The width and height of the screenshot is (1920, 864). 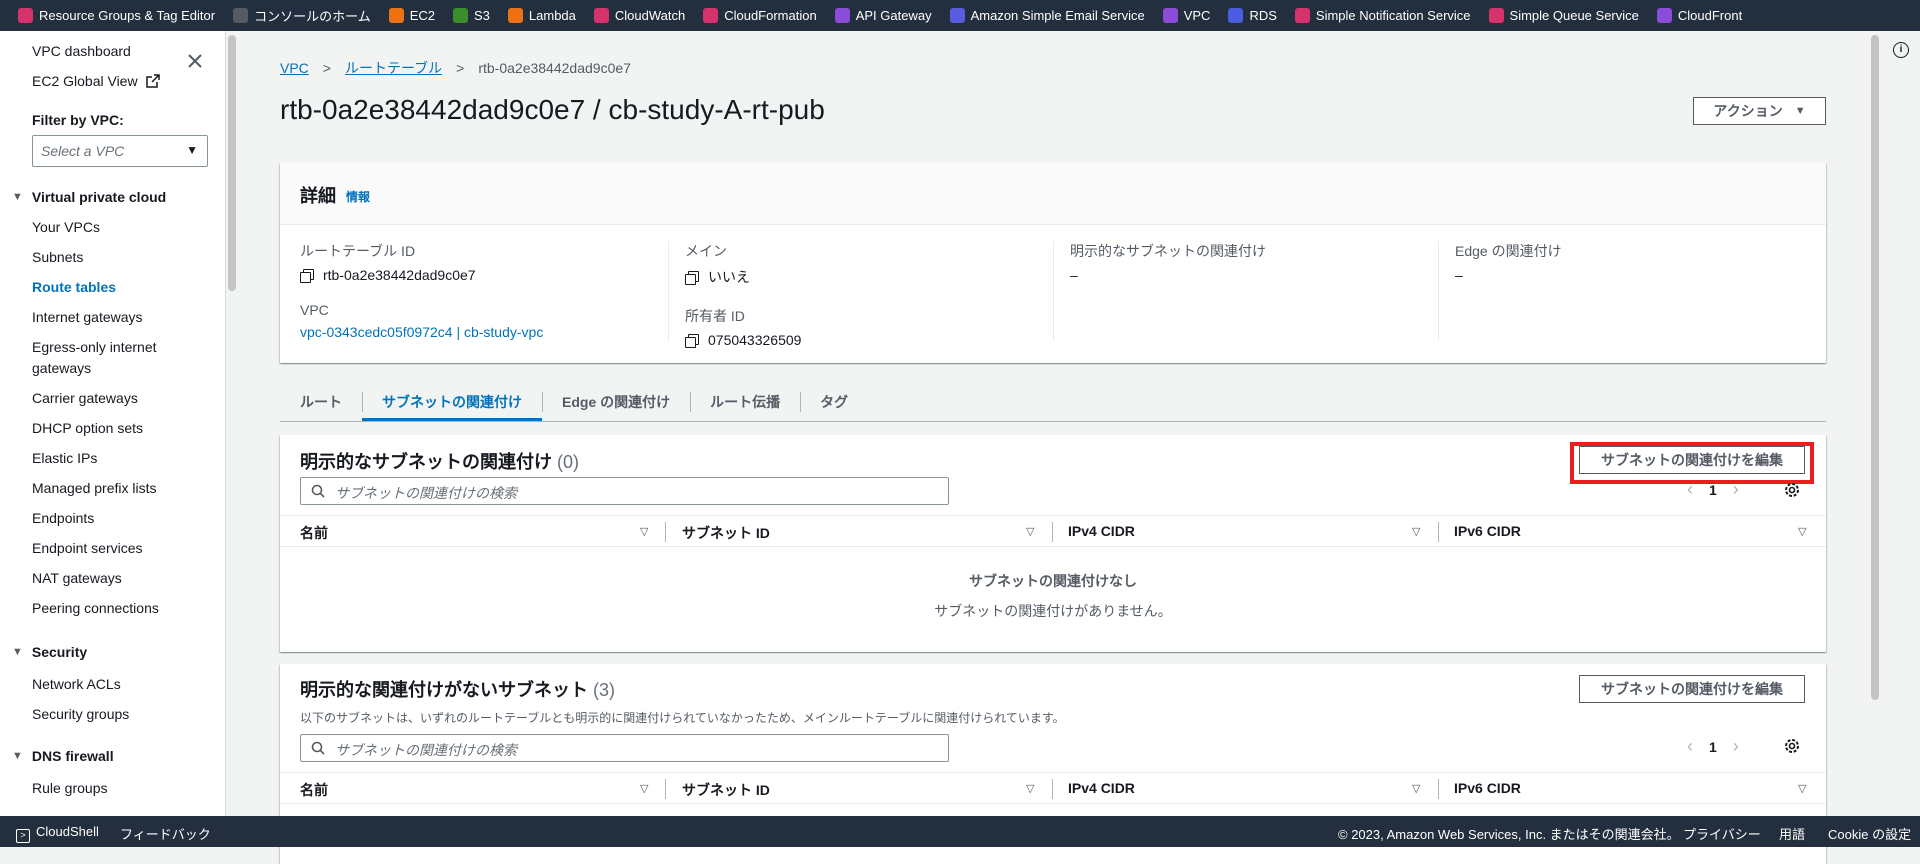 What do you see at coordinates (63, 518) in the screenshot?
I see `sidebar-item-endpoints: Endpoints` at bounding box center [63, 518].